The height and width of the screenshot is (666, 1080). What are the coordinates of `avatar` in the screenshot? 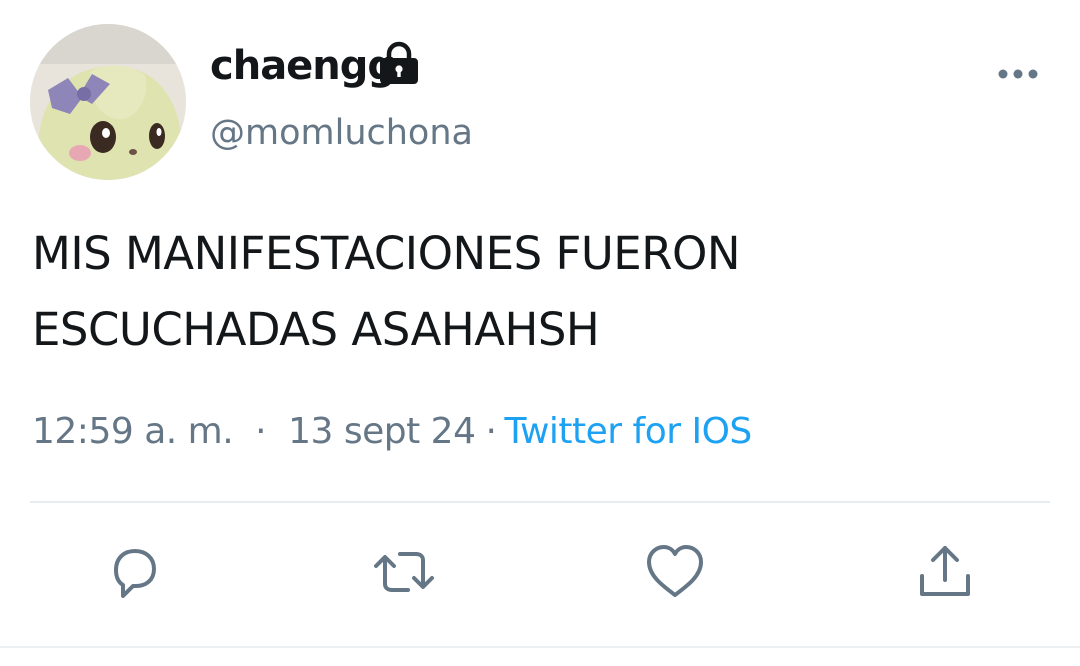 It's located at (108, 102).